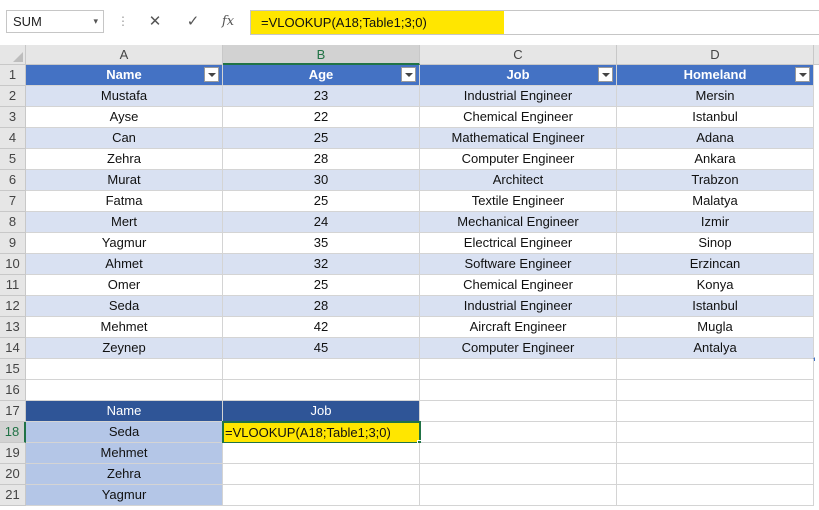  Describe the element at coordinates (321, 55) in the screenshot. I see `column-header-b: B` at that location.